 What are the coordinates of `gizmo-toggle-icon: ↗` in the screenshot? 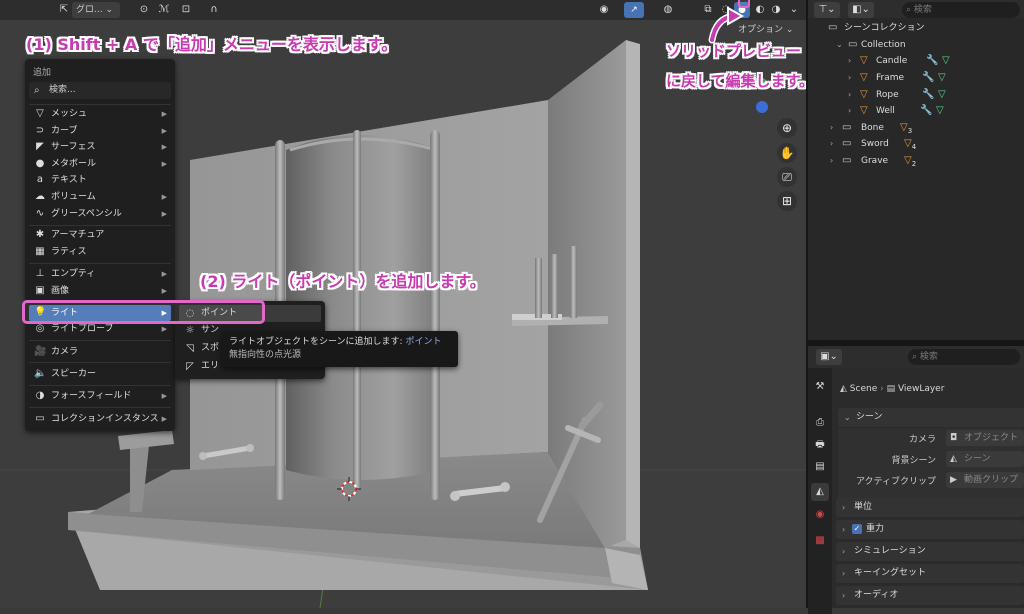 It's located at (634, 10).